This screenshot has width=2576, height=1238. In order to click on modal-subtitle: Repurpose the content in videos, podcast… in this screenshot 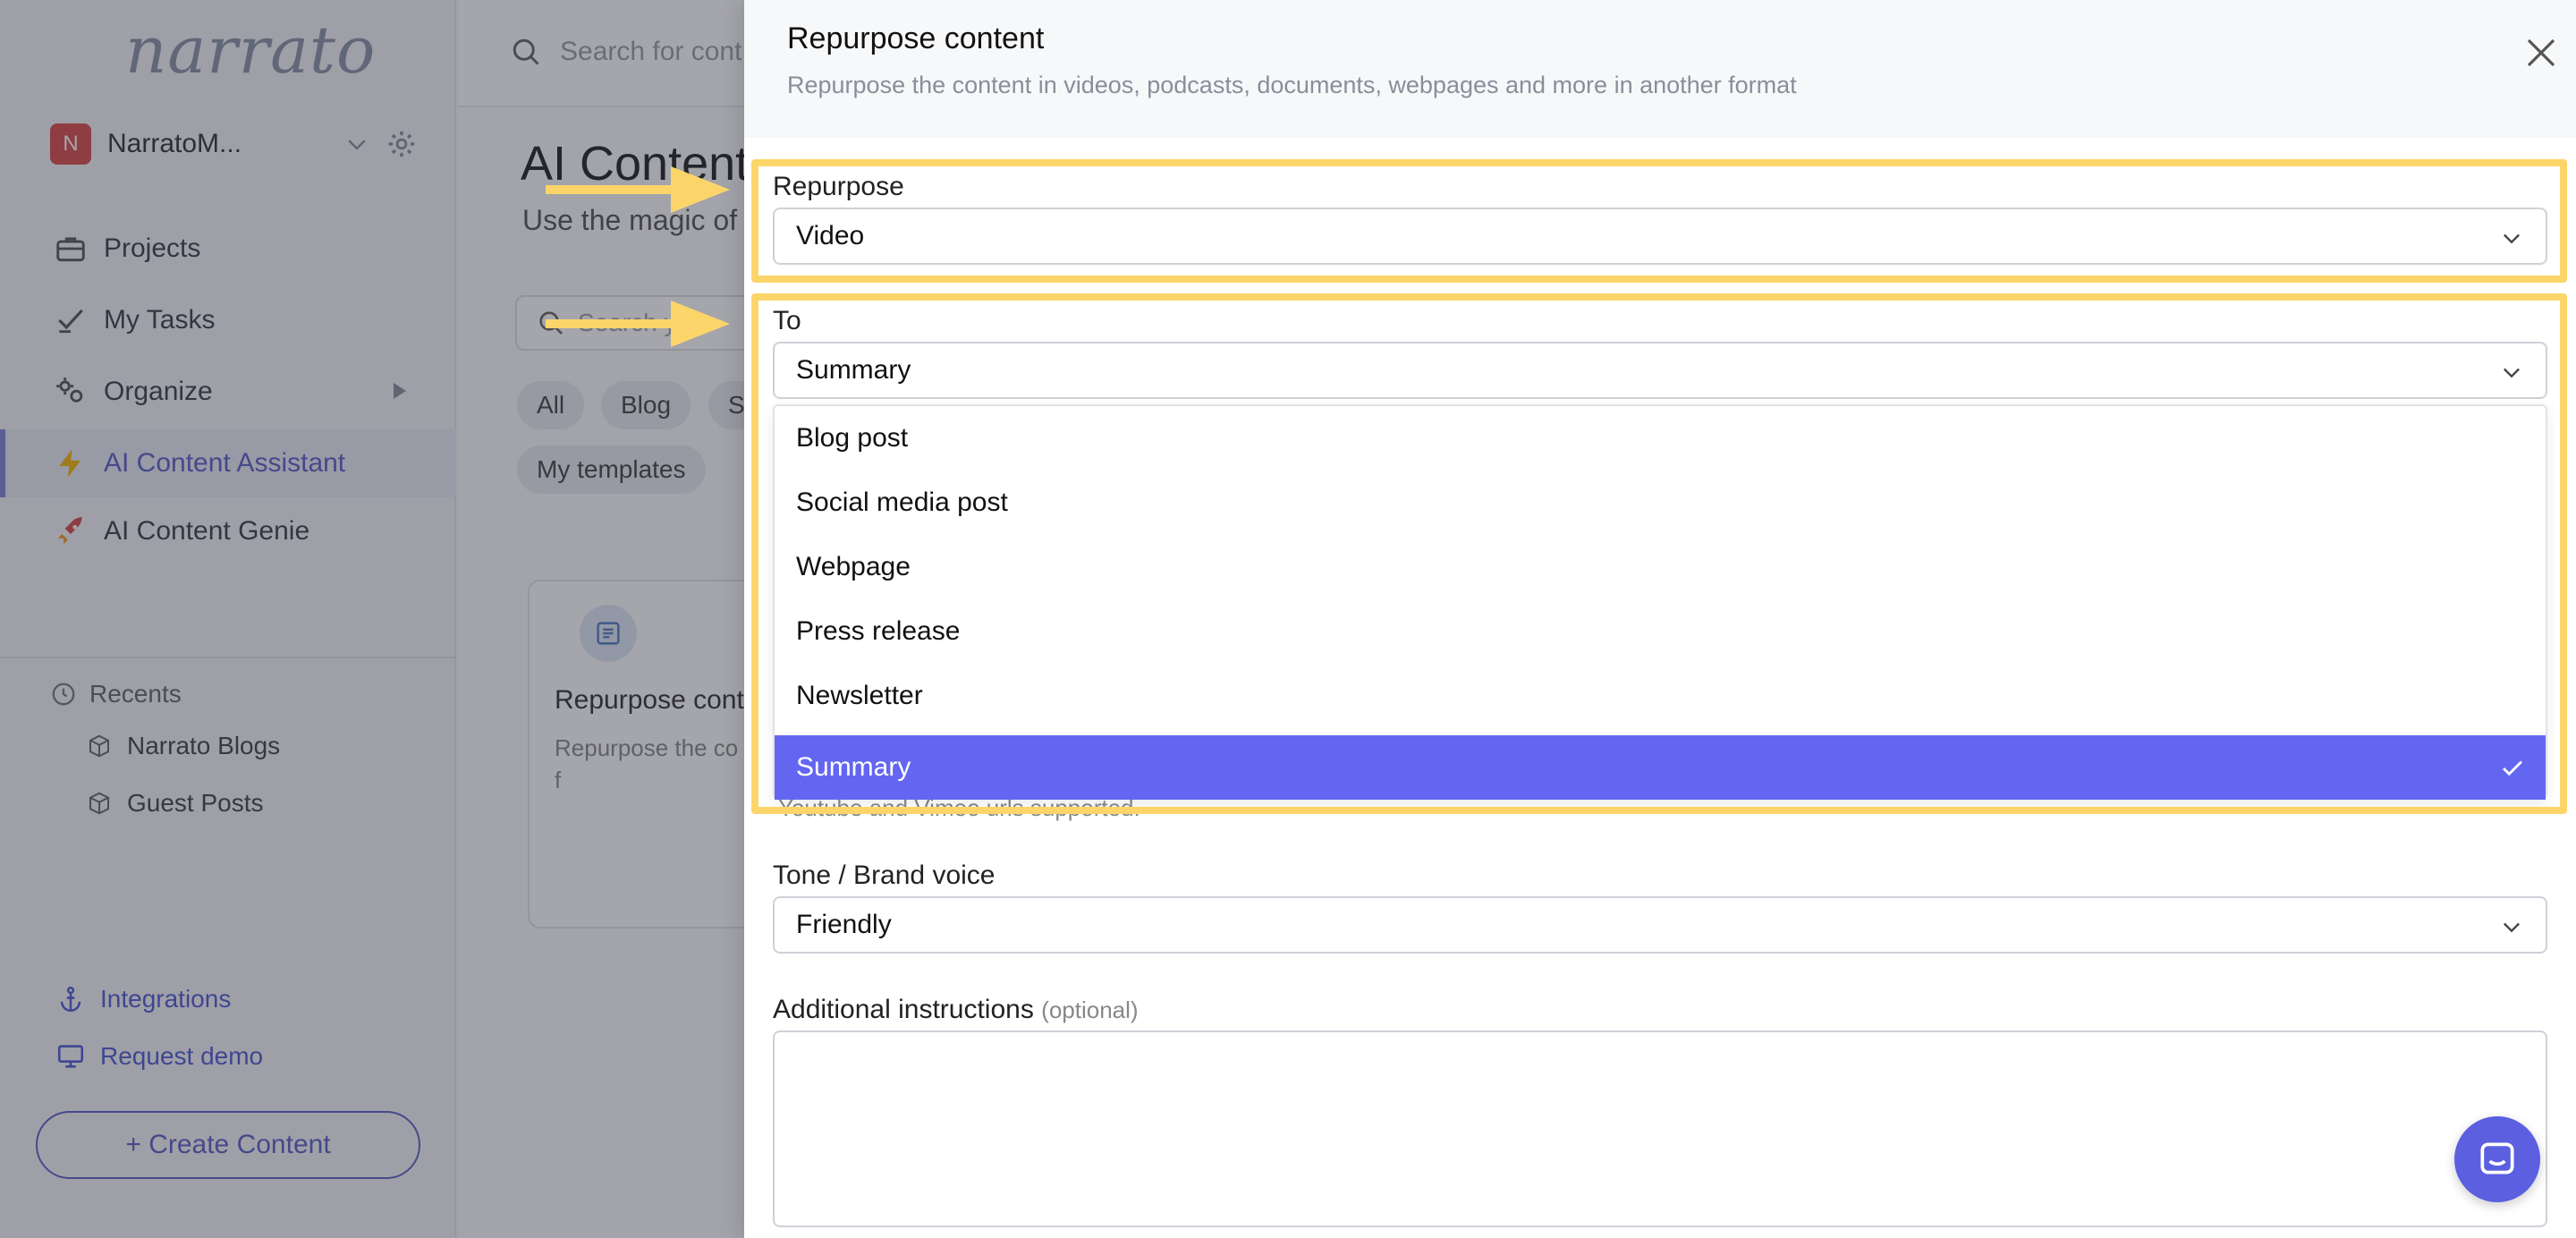, I will do `click(1292, 85)`.